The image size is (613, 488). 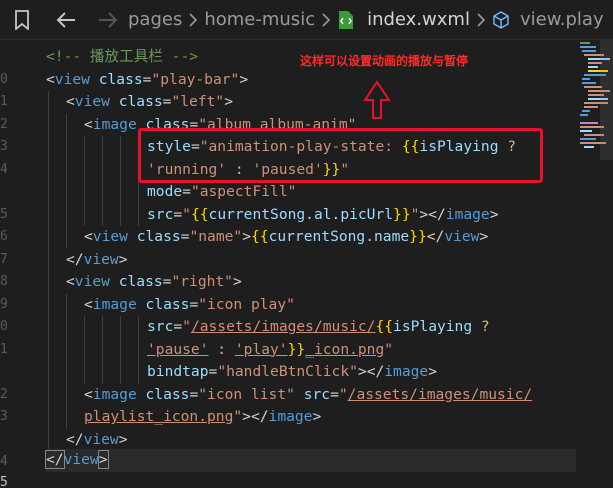 What do you see at coordinates (410, 146) in the screenshot?
I see `mustache-open: {{` at bounding box center [410, 146].